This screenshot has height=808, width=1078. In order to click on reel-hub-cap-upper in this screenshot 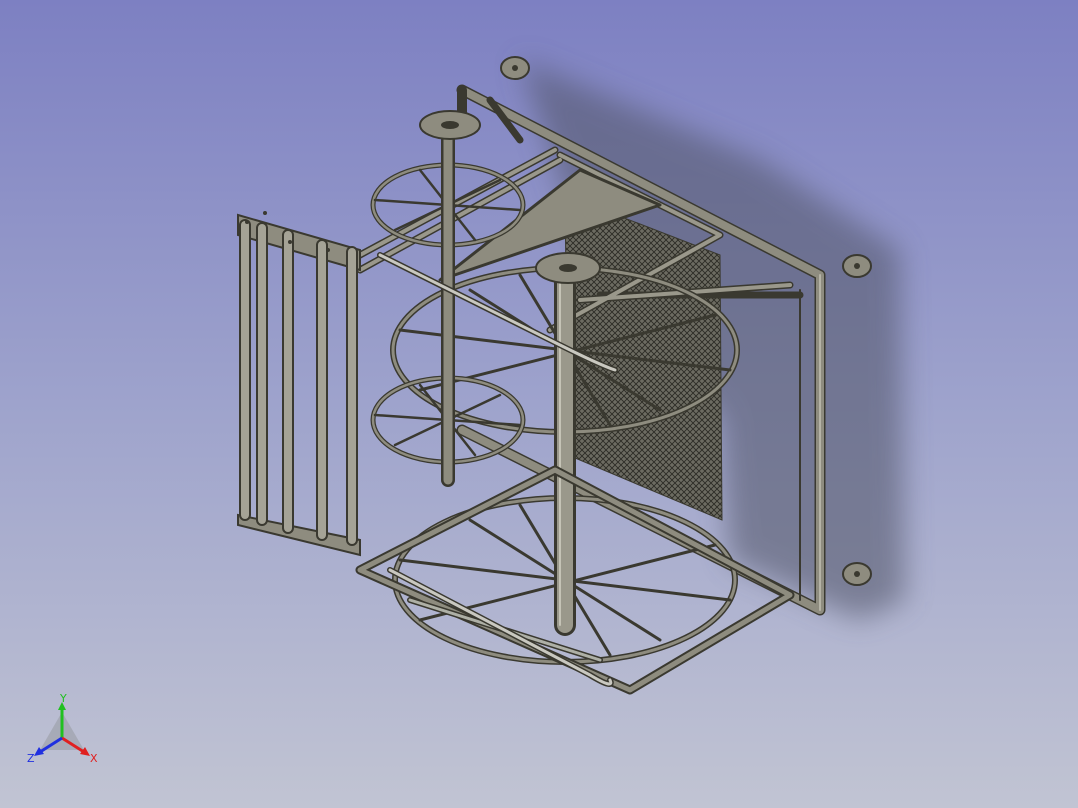, I will do `click(450, 125)`.